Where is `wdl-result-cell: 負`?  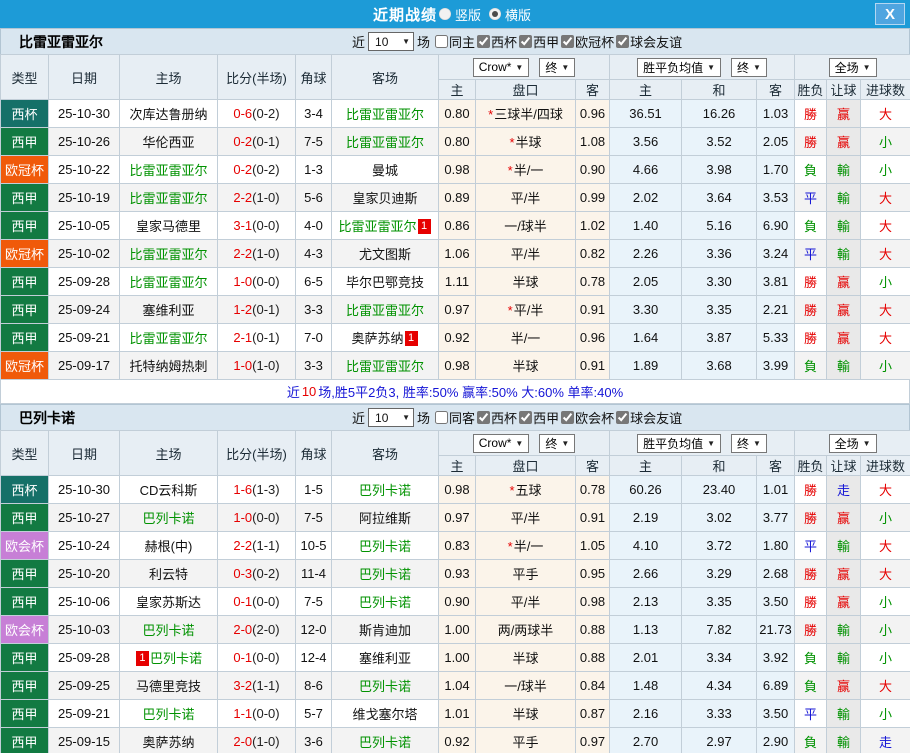
wdl-result-cell: 負 is located at coordinates (811, 740).